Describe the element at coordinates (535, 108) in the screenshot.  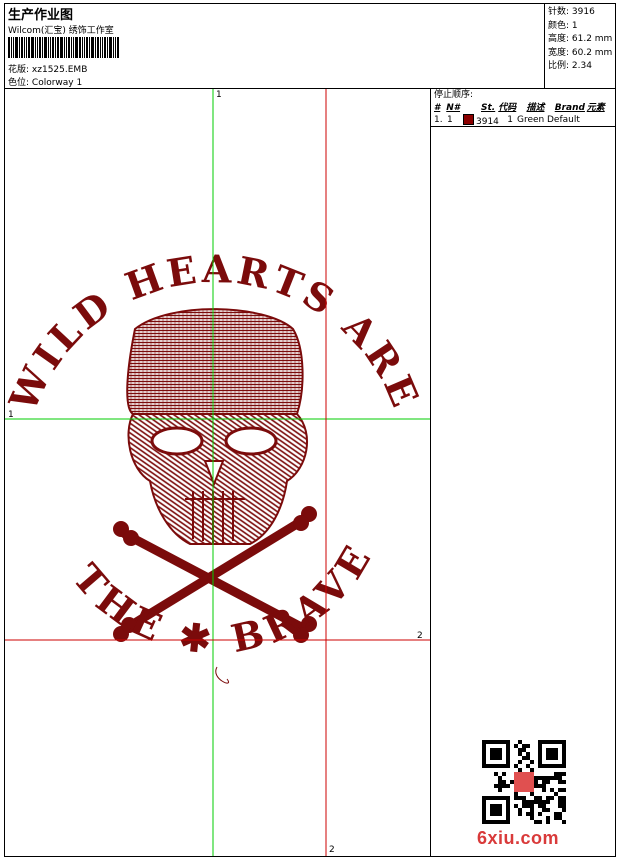
I see `col-description: 描述` at that location.